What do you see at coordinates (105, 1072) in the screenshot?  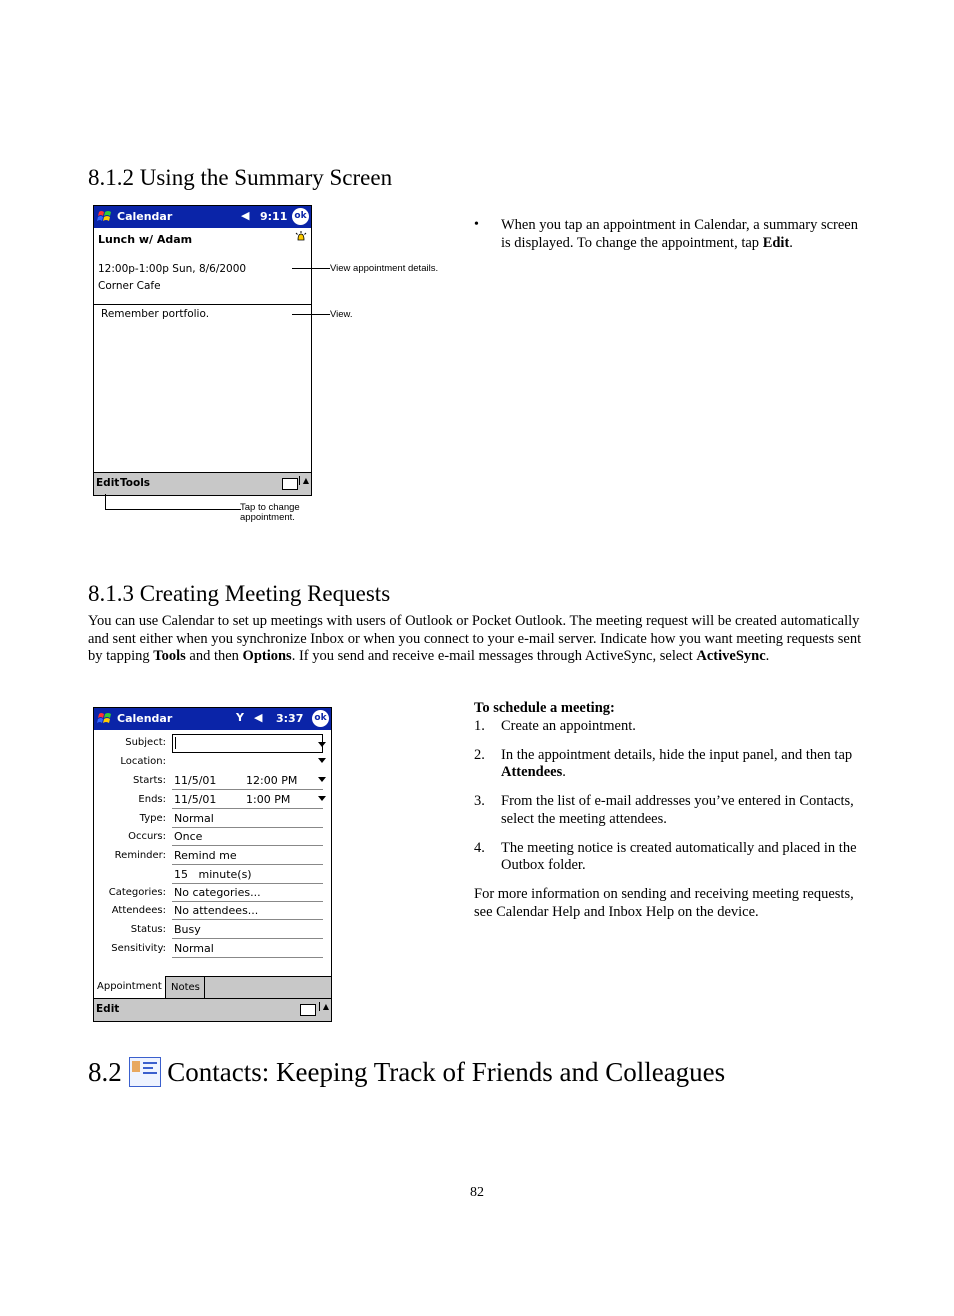 I see `section-number: 8.2` at bounding box center [105, 1072].